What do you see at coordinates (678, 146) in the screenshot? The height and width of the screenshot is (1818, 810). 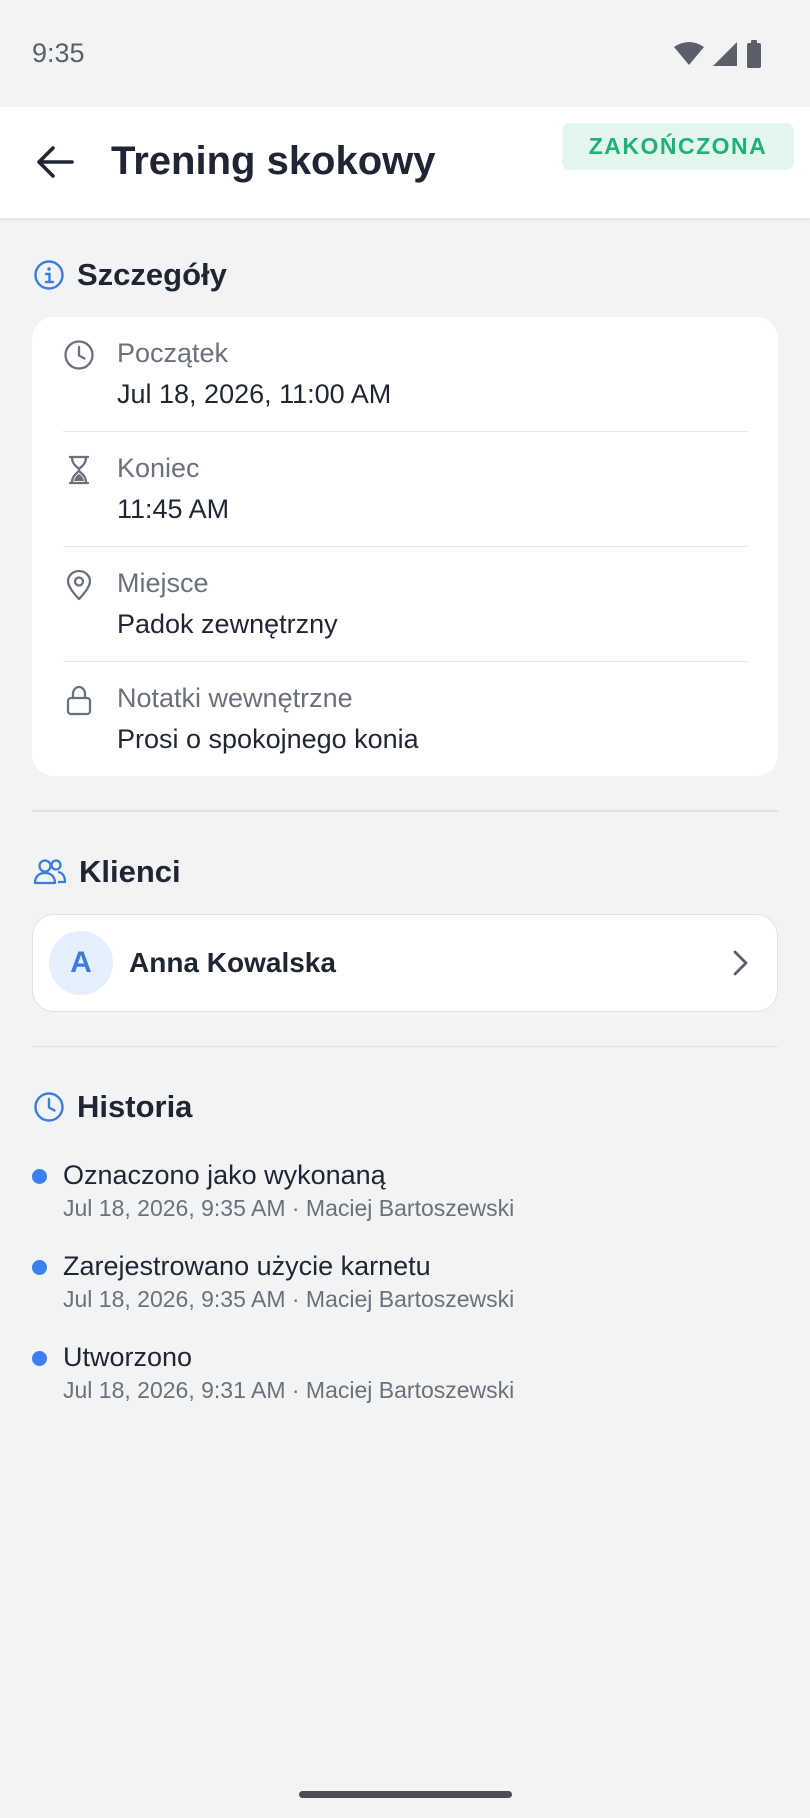 I see `status-badge: ZAKOŃCZONA` at bounding box center [678, 146].